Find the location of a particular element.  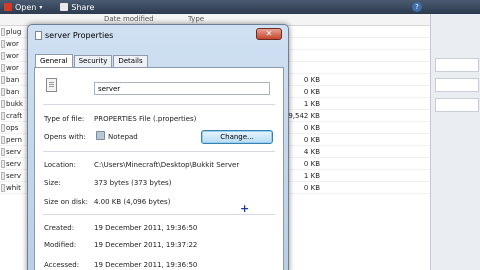

open-icon is located at coordinates (8, 7).